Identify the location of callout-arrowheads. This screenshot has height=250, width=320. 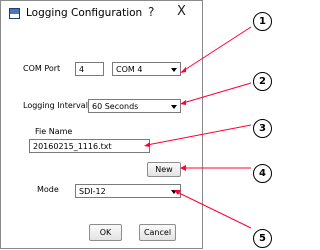
(165, 131).